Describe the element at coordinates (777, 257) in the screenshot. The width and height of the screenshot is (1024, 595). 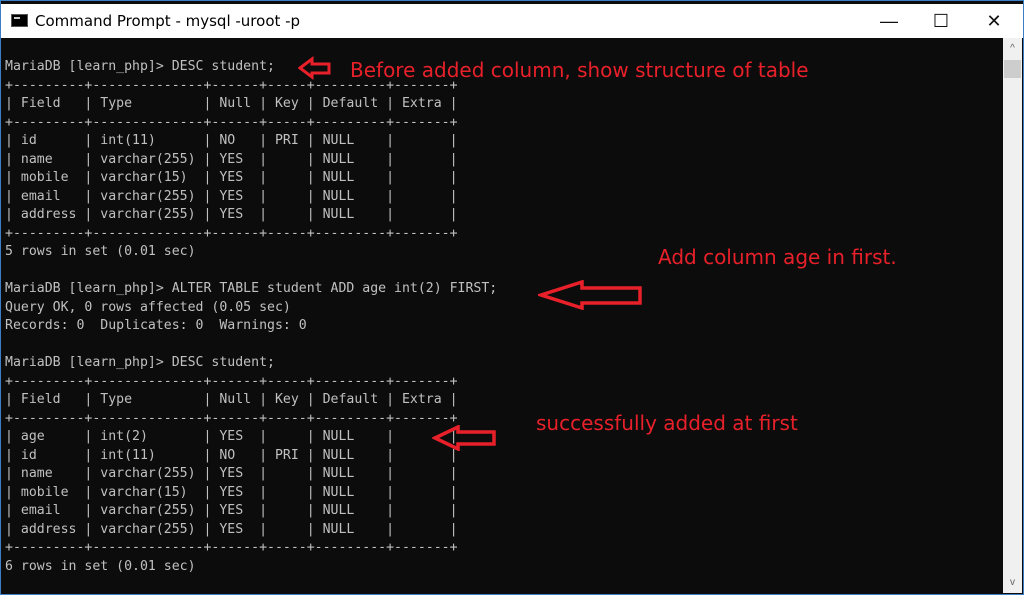
I see `annotation-add-column: Add column age in first.` at that location.